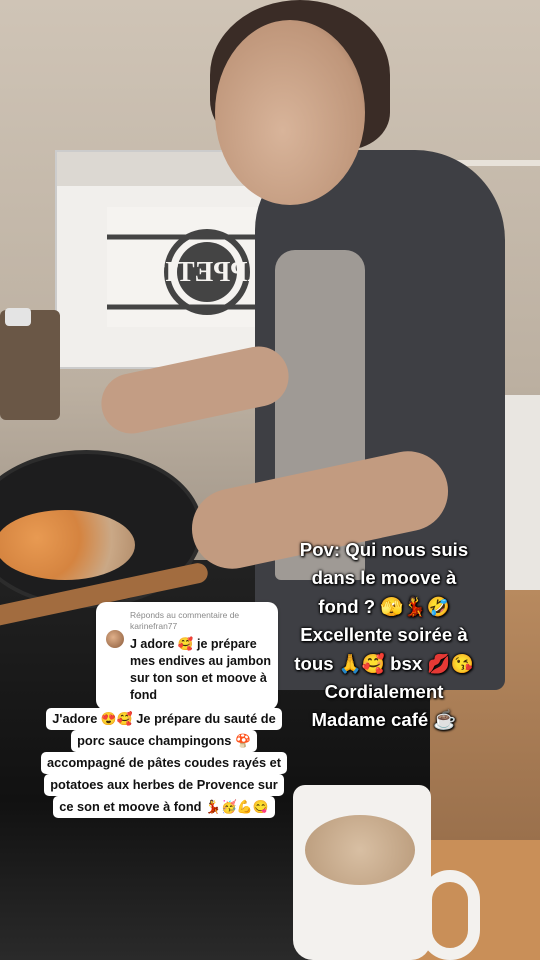 This screenshot has width=540, height=960. Describe the element at coordinates (30, 365) in the screenshot. I see `bottle` at that location.